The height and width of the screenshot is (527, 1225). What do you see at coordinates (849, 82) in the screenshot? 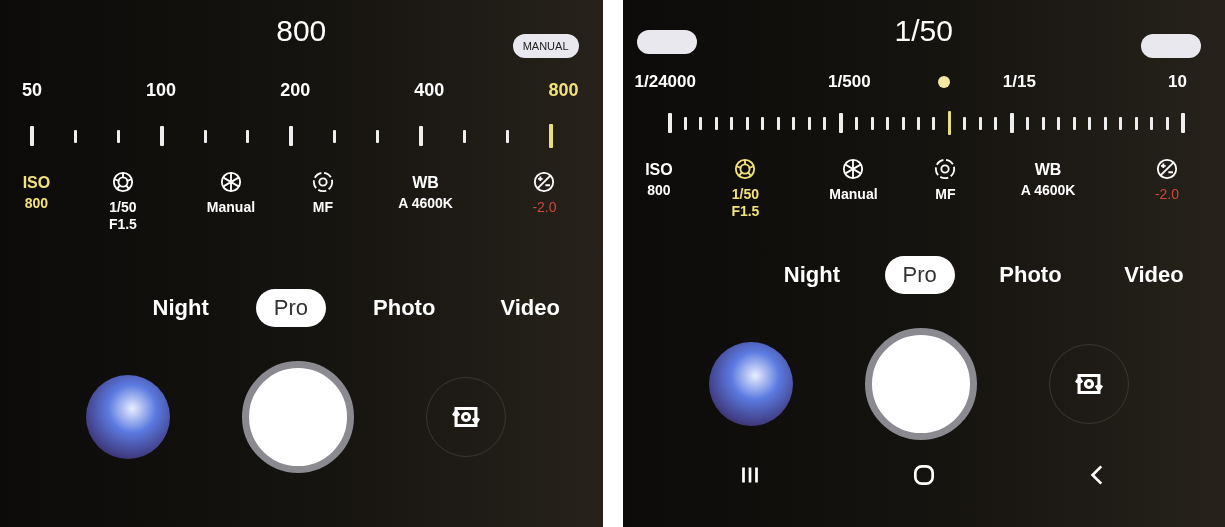
I see `scale-label: 1/500` at bounding box center [849, 82].